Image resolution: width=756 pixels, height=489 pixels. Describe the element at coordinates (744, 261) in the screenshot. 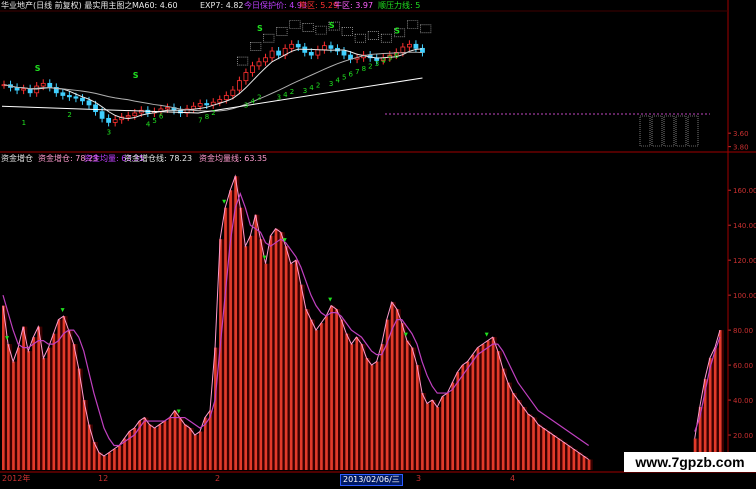

I see `indicator-tick-label: 120.00` at that location.